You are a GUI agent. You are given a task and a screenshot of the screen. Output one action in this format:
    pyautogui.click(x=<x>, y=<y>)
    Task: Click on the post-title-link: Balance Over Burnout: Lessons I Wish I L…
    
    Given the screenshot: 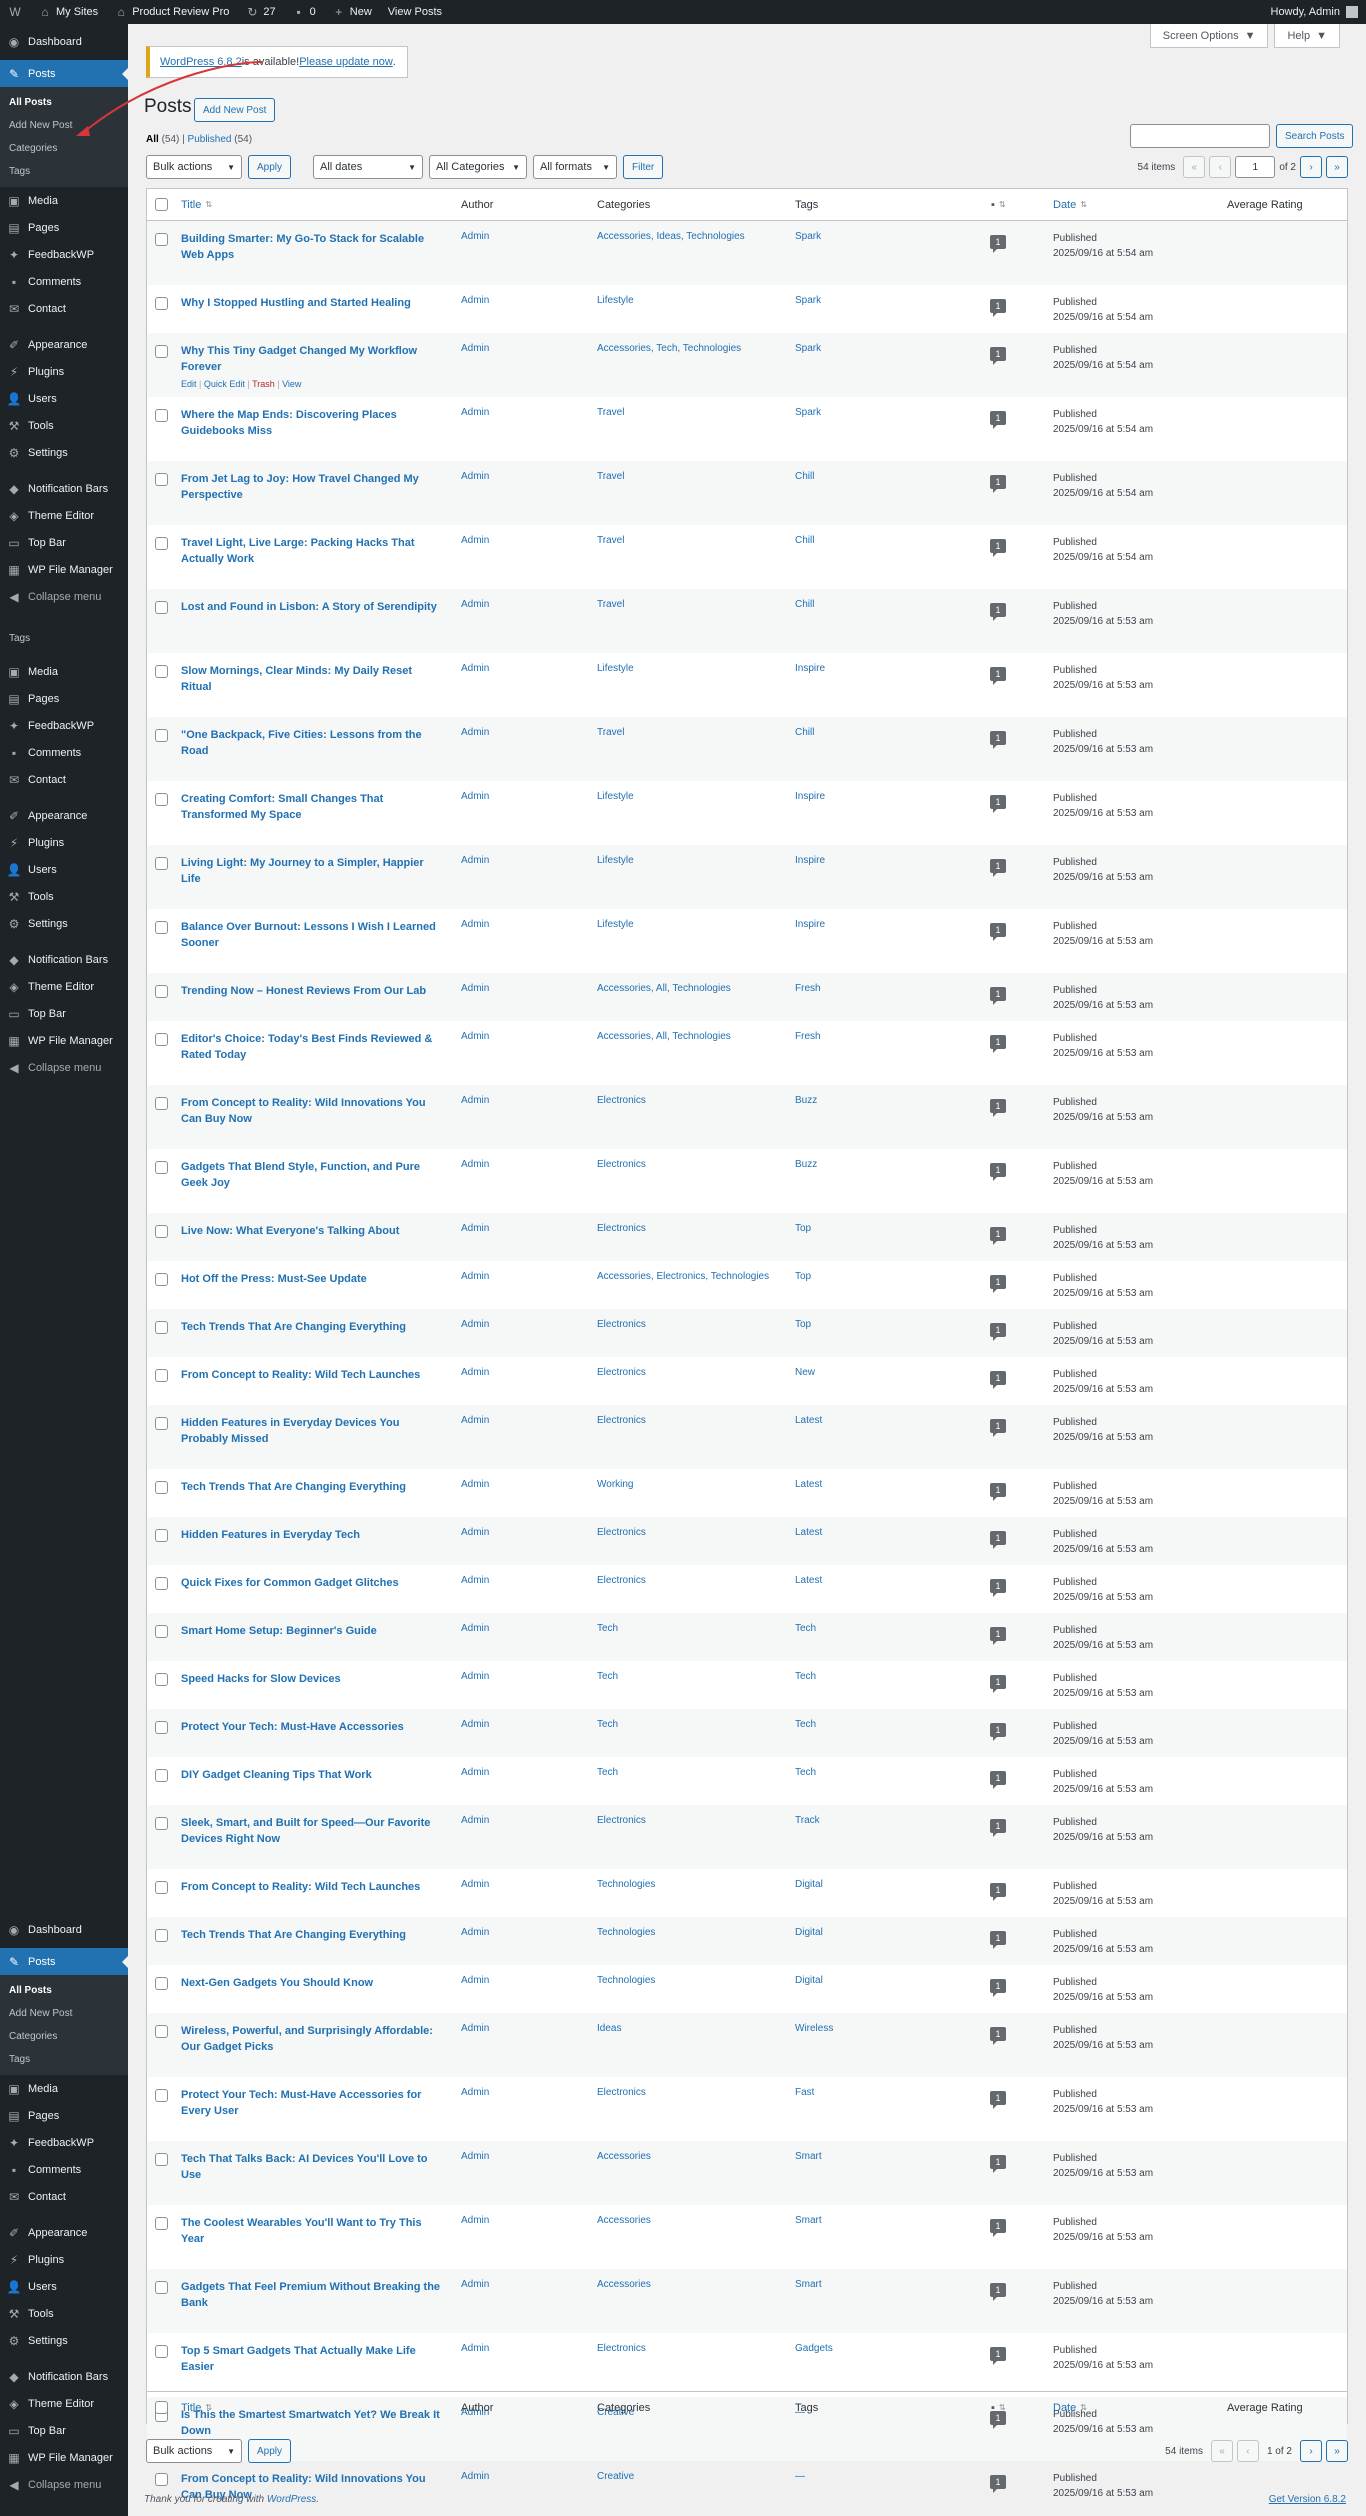 What is the action you would take?
    pyautogui.click(x=313, y=935)
    